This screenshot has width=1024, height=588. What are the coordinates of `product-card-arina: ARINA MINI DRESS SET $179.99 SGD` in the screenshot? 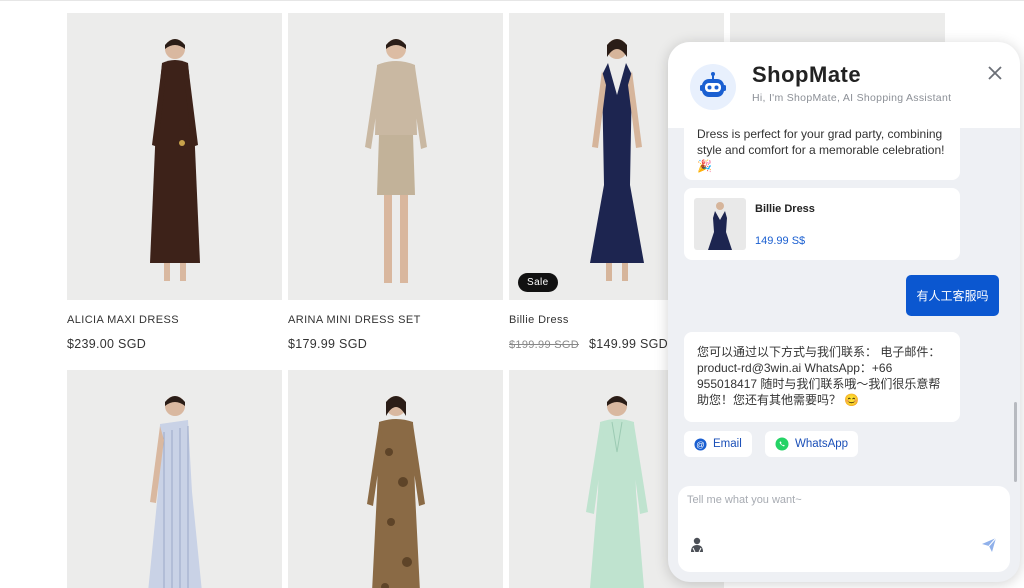 It's located at (395, 182).